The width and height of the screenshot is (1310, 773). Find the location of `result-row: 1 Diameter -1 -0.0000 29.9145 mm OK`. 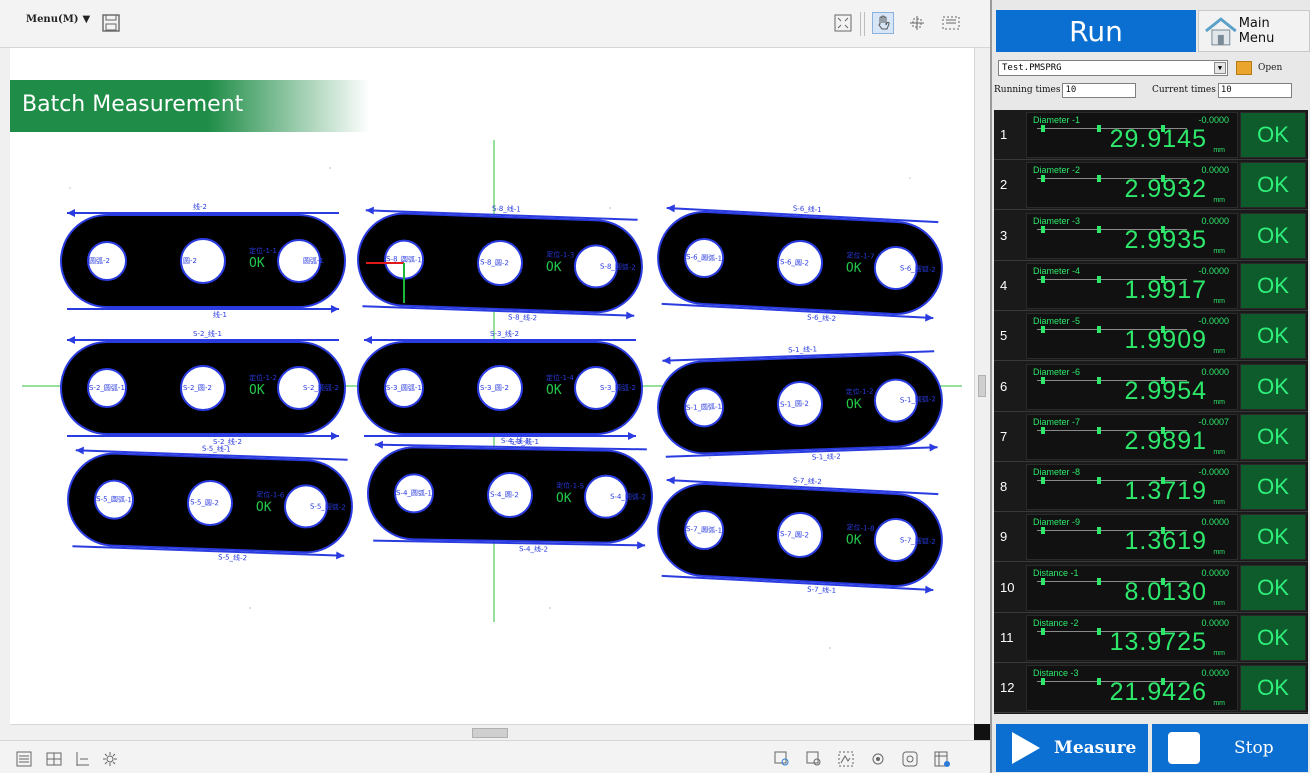

result-row: 1 Diameter -1 -0.0000 29.9145 mm OK is located at coordinates (1151, 135).